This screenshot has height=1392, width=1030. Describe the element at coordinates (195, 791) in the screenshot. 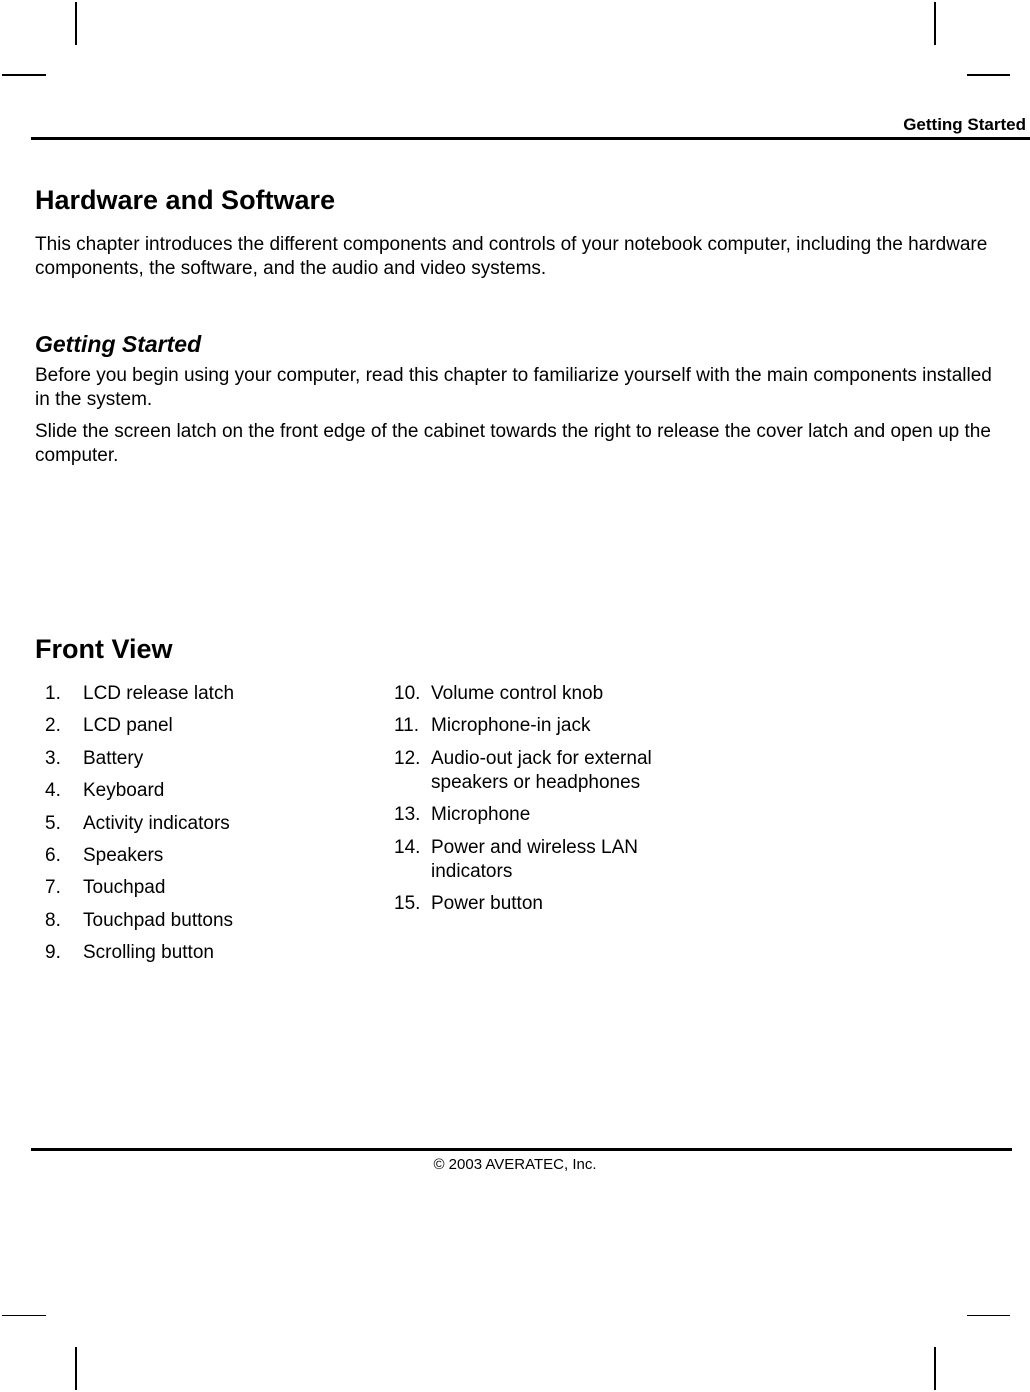

I see `list-item: 4. Keyboard` at that location.